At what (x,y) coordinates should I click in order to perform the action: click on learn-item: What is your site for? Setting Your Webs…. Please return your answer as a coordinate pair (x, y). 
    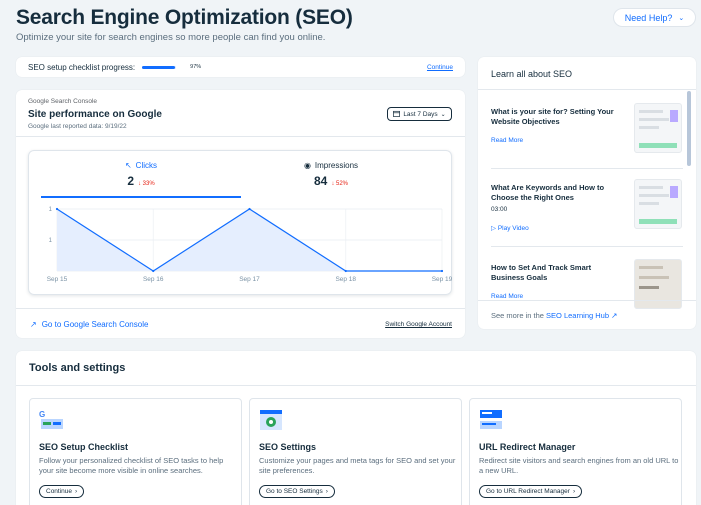
    Looking at the image, I should click on (587, 128).